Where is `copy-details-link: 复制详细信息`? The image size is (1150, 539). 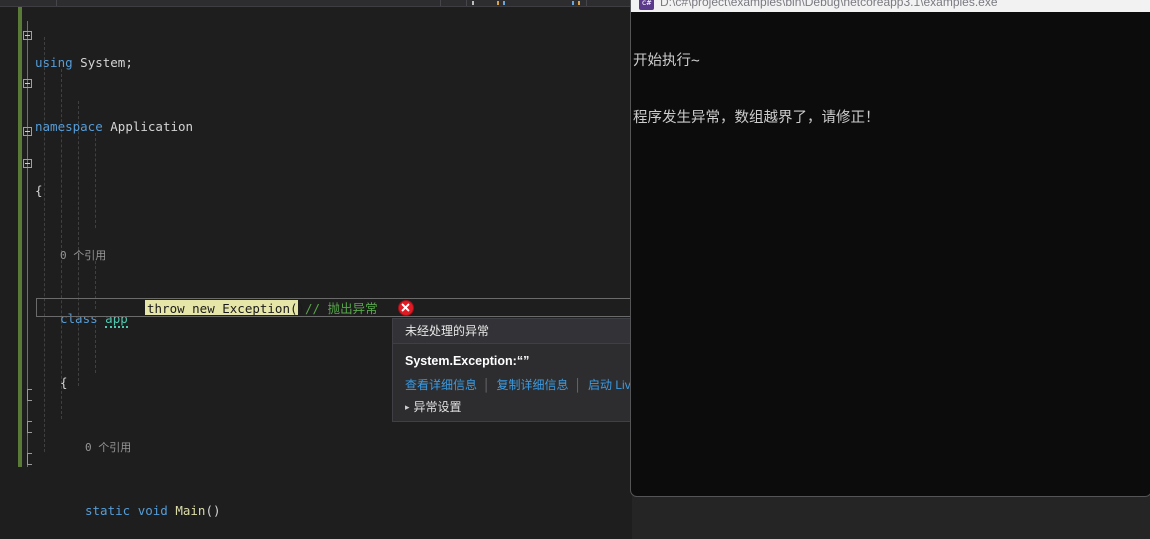
copy-details-link: 复制详细信息 is located at coordinates (533, 385).